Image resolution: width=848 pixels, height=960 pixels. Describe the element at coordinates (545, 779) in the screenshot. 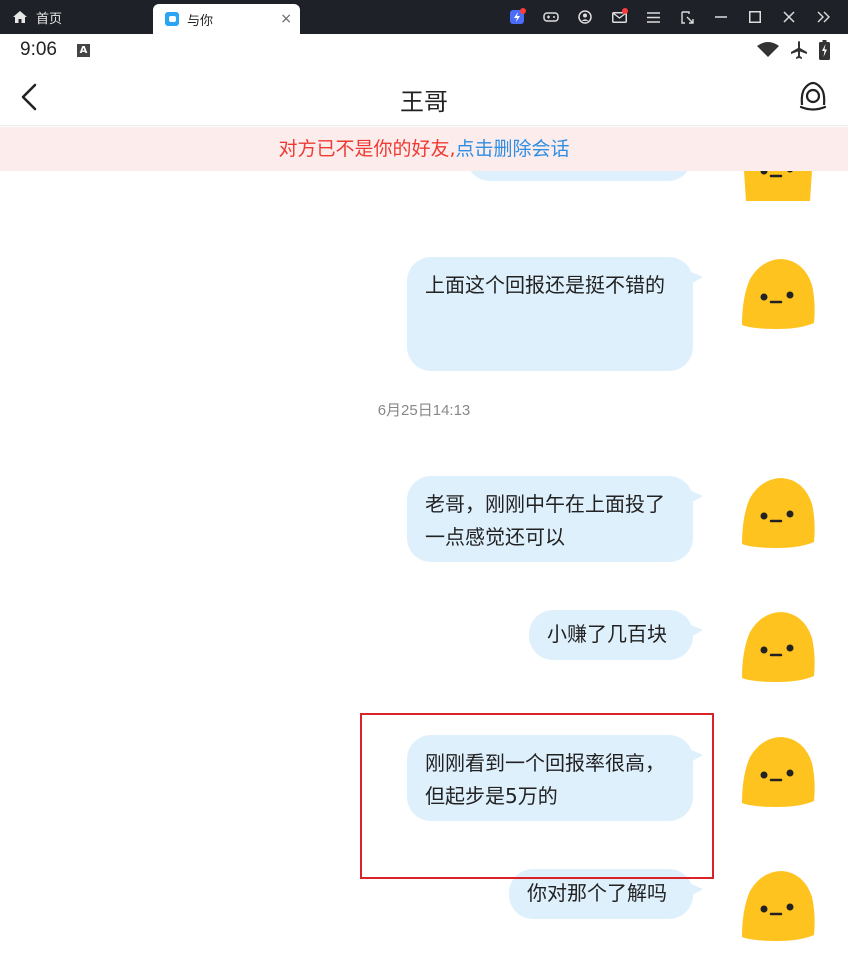

I see `message-text: 刚刚看到一个回报率很高，但起步是5万的` at that location.